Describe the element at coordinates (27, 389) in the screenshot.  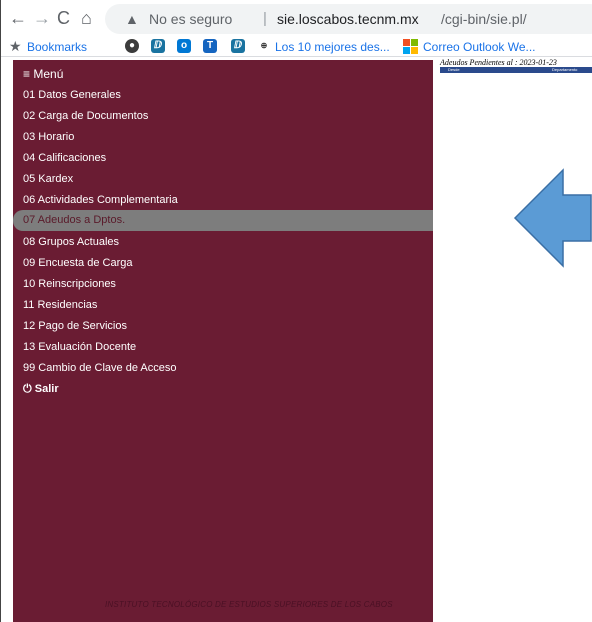
I see `power-icon: ⏻` at that location.